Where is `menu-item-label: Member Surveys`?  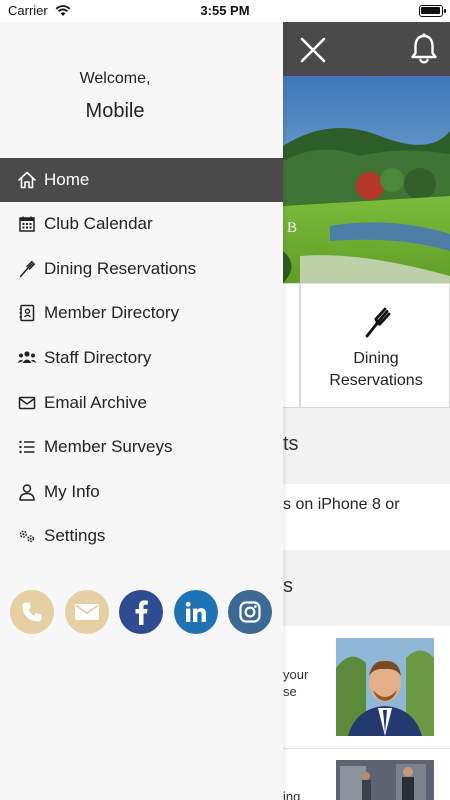
menu-item-label: Member Surveys is located at coordinates (108, 447).